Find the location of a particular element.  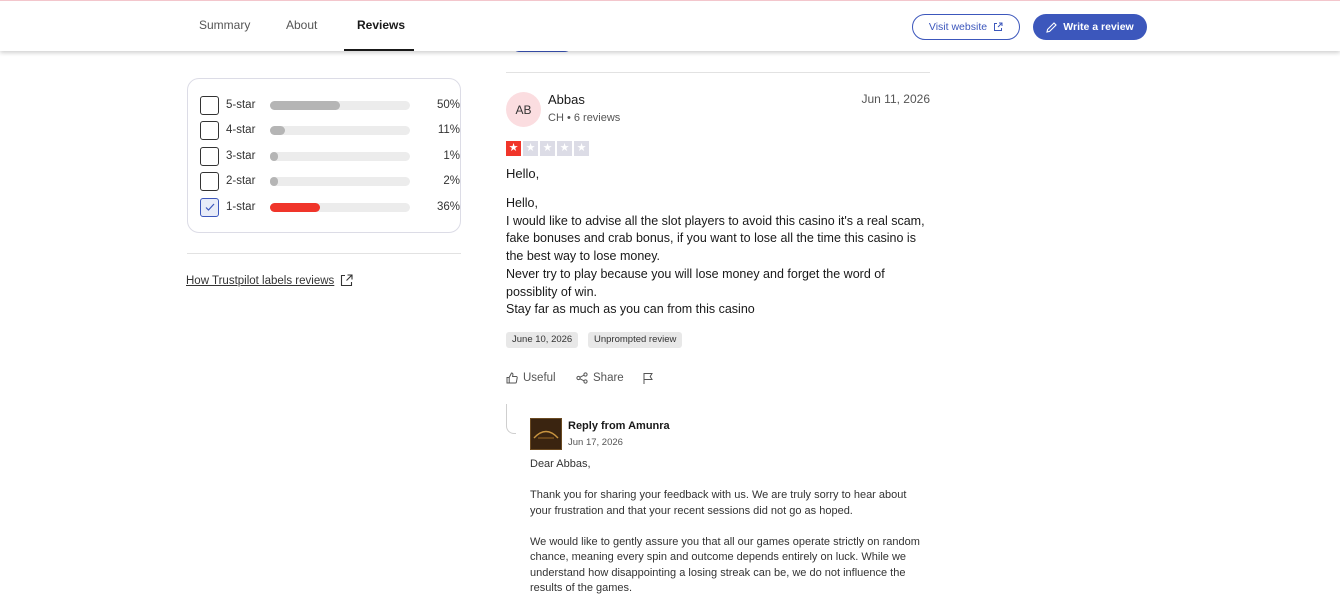

how-trustpilot-labels-link: How Trustpilot labels reviews is located at coordinates (269, 280).